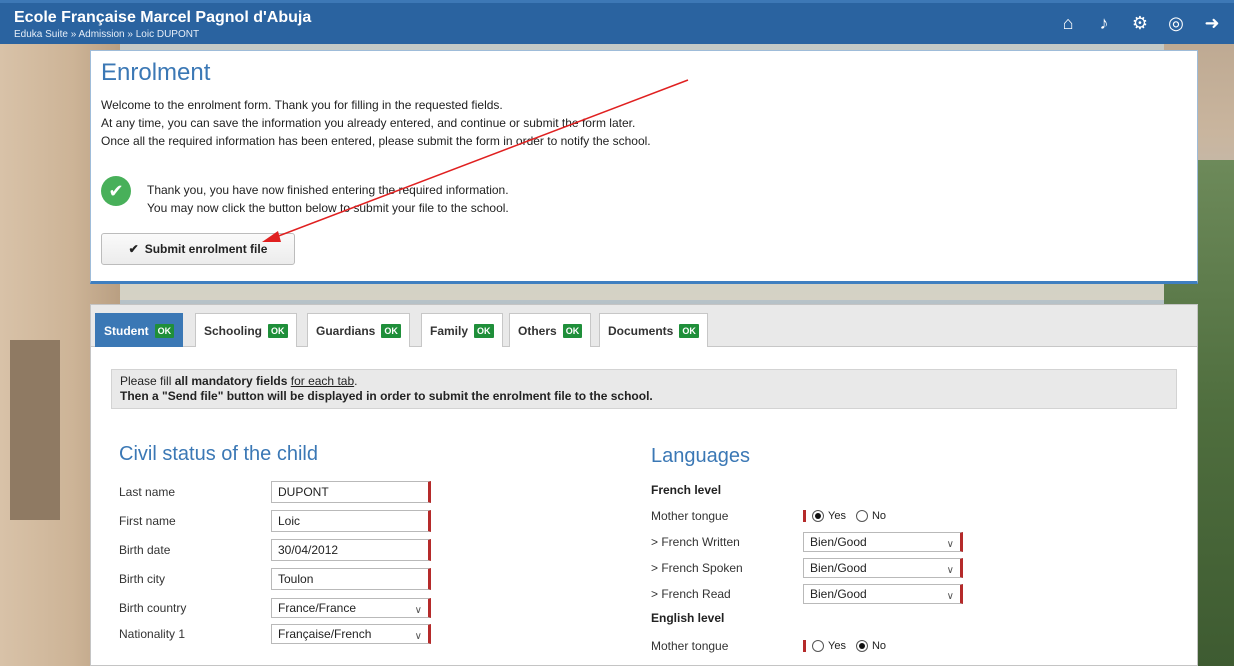  Describe the element at coordinates (700, 456) in the screenshot. I see `languages-title: Languages` at that location.